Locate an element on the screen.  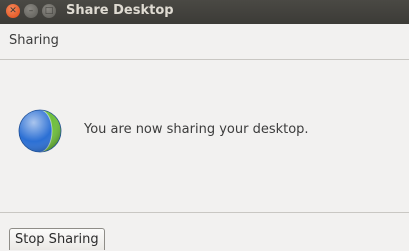
desktop-share-globe-icon is located at coordinates (40, 131).